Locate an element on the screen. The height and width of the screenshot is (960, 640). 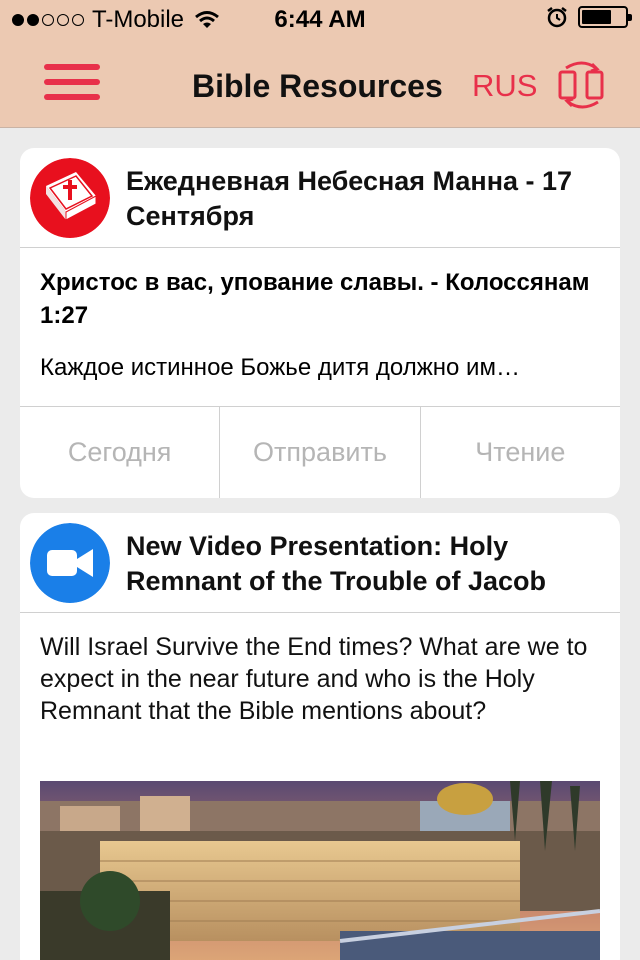
clock: 6:44 AM is located at coordinates (320, 19).